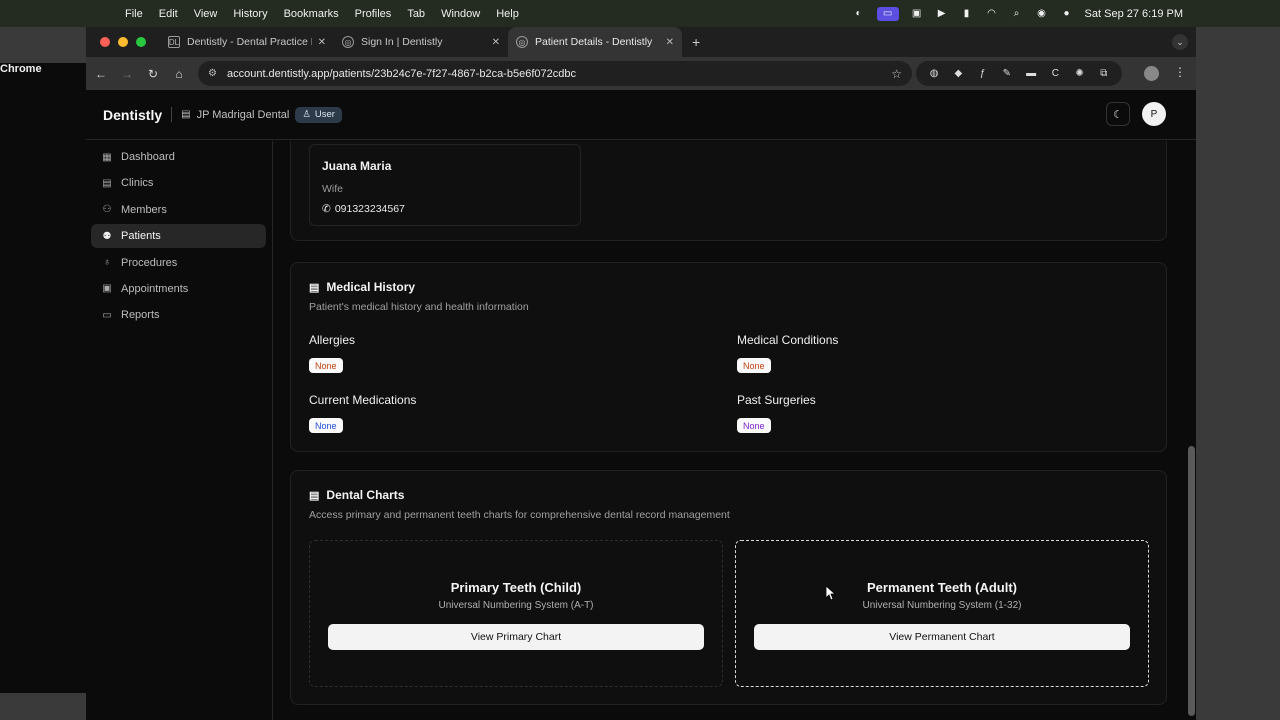  I want to click on calendar-icon: ▣, so click(107, 289).